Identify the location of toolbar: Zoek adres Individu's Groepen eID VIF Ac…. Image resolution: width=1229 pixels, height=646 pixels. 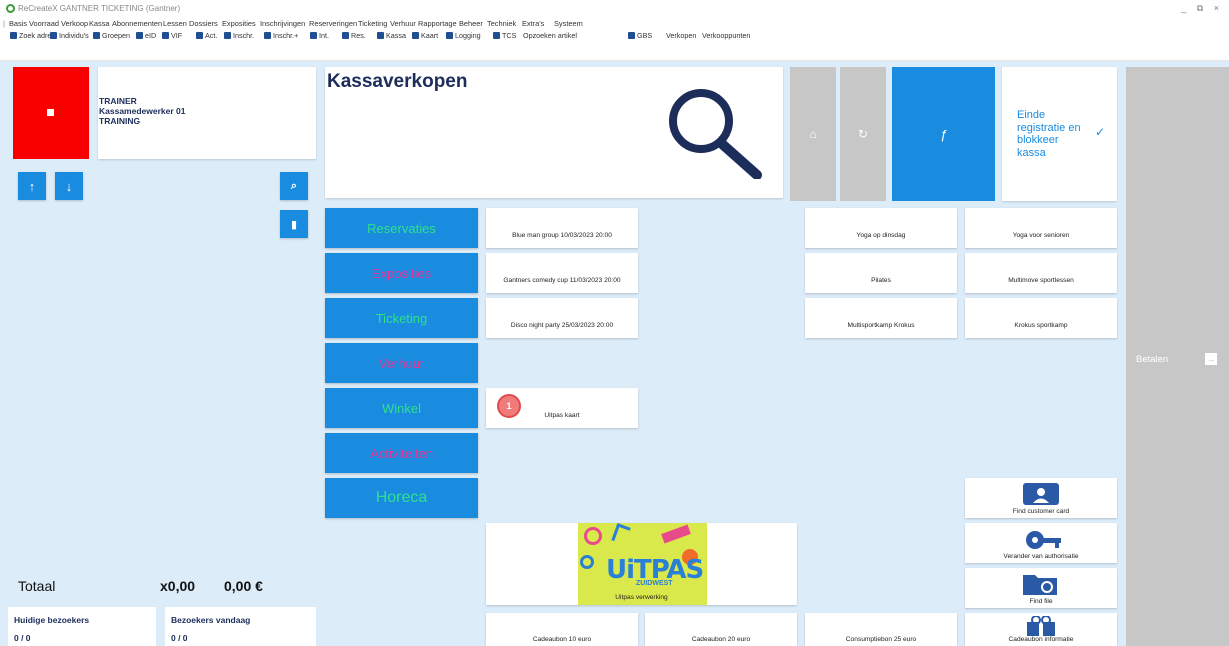
(614, 46).